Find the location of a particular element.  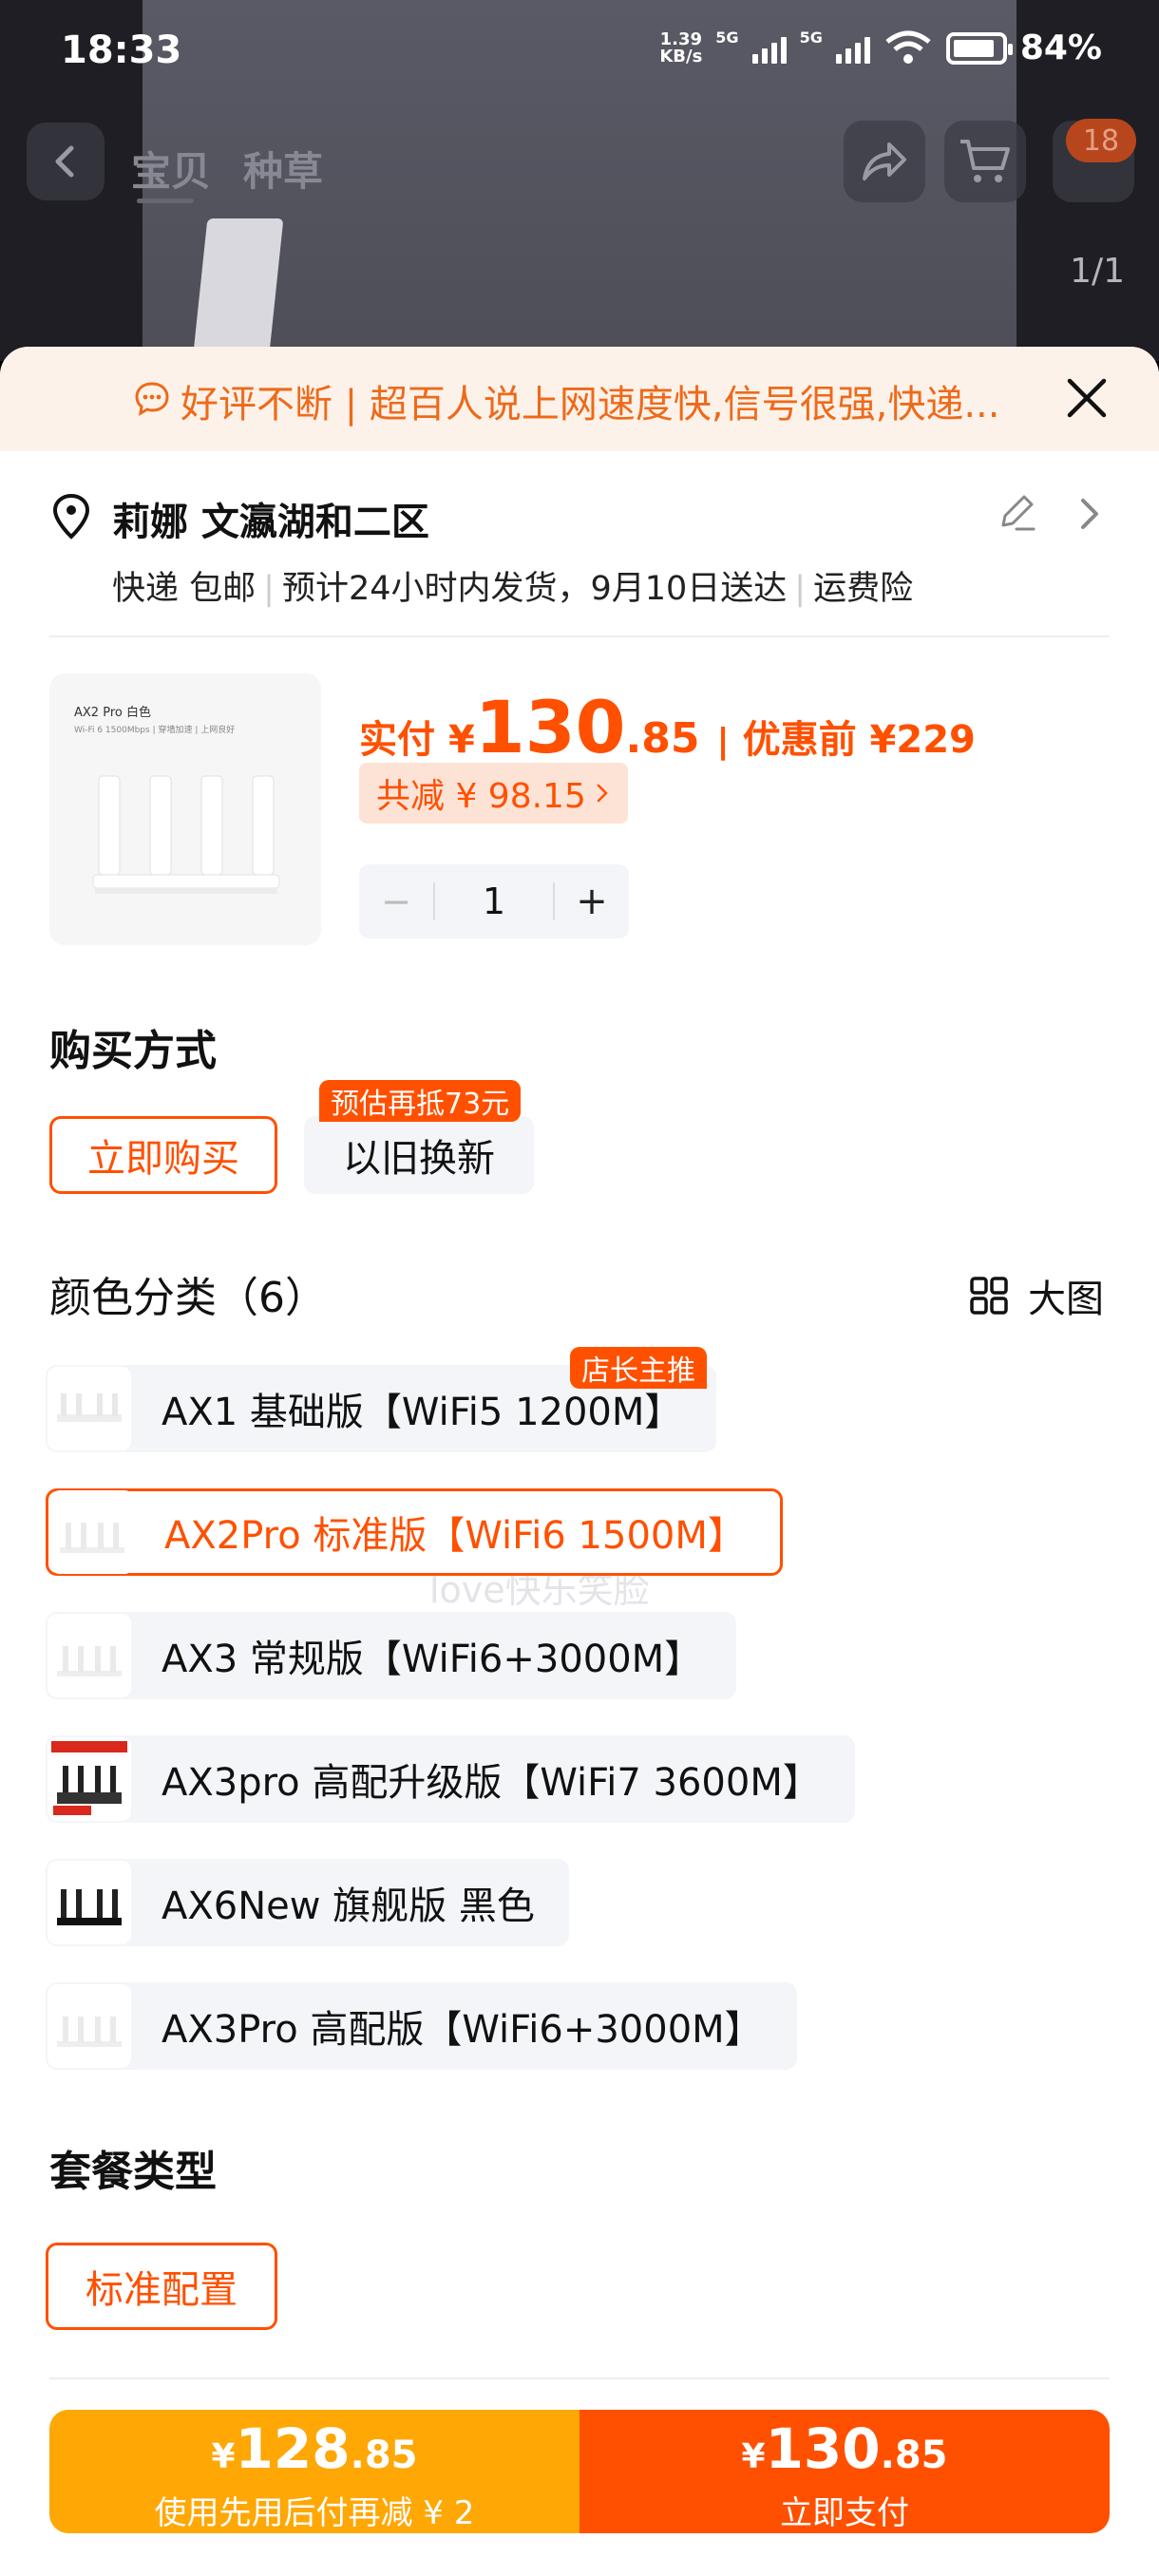

pay-later-amount: ¥128.85 is located at coordinates (314, 2448).